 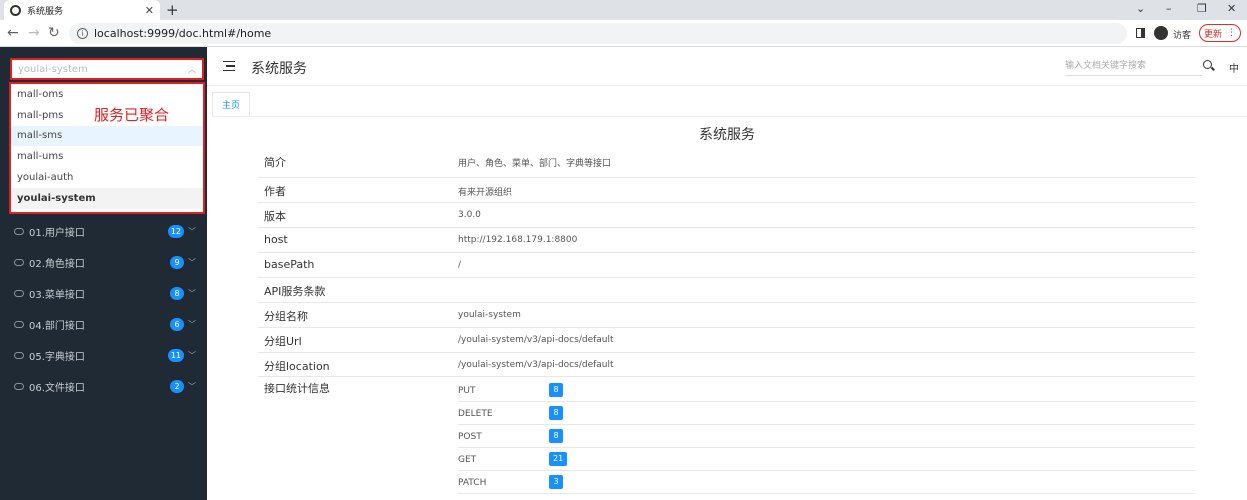 What do you see at coordinates (558, 459) in the screenshot?
I see `count-badge: 21` at bounding box center [558, 459].